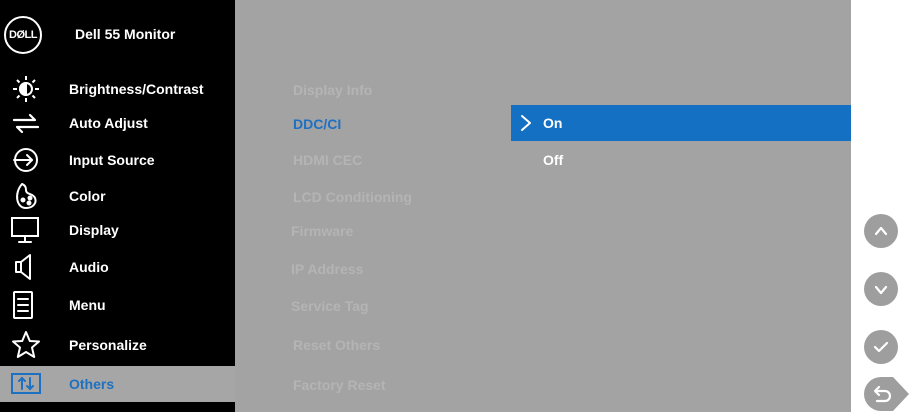 The height and width of the screenshot is (412, 910). I want to click on option-on: On, so click(681, 123).